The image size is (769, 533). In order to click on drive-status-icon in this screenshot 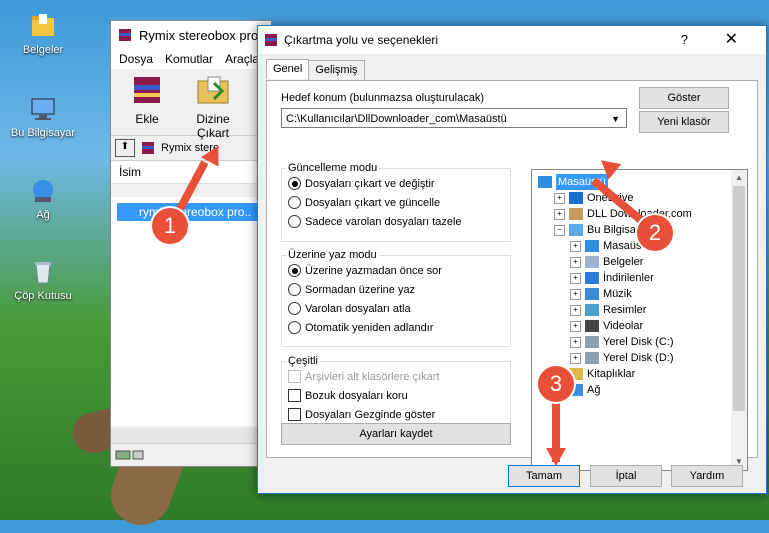, I will do `click(129, 455)`.